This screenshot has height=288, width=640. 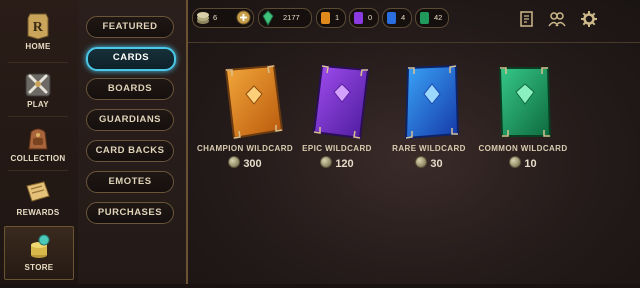 I want to click on svg-text: R, so click(x=38, y=27).